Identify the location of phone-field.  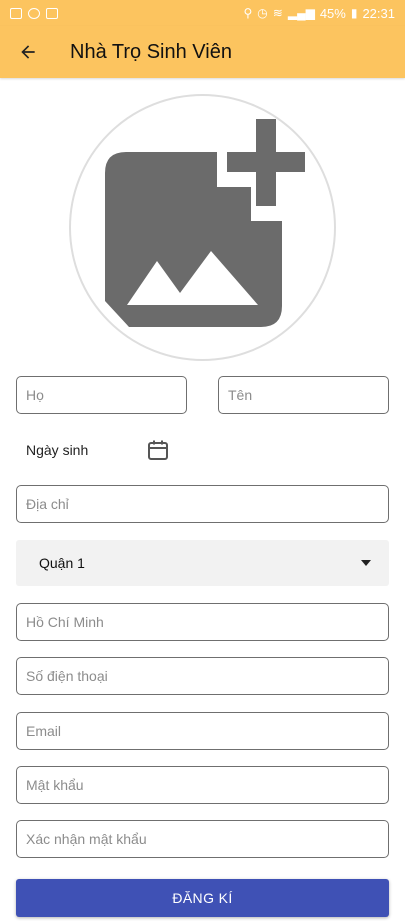
(202, 676).